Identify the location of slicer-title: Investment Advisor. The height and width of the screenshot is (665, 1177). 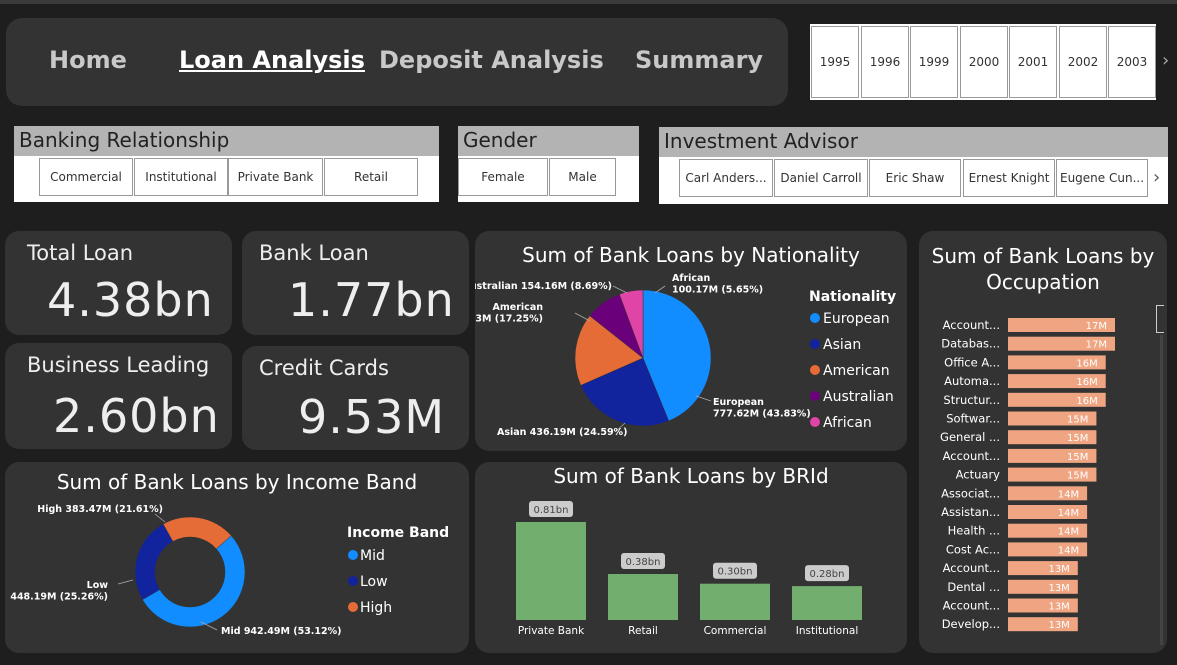
(913, 142).